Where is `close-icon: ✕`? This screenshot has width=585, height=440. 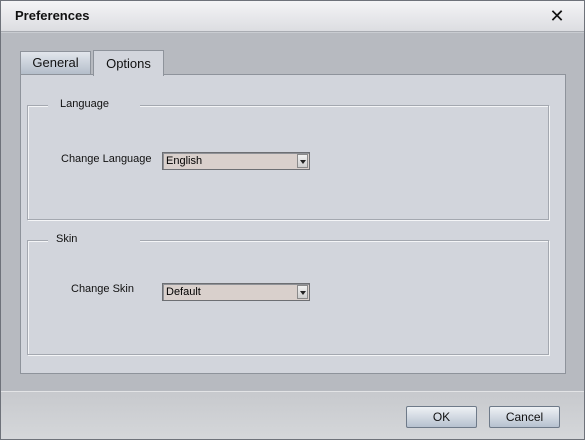 close-icon: ✕ is located at coordinates (557, 16).